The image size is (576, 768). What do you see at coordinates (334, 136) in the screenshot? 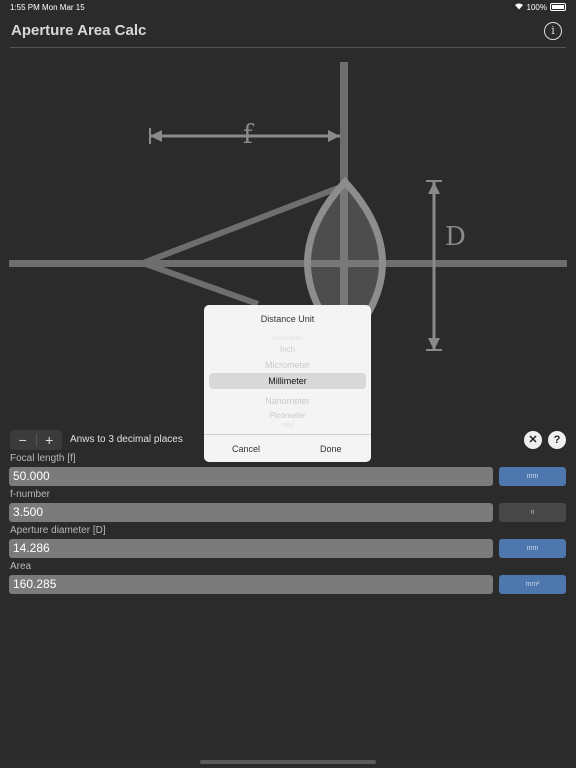
I see `focal-arrow-right-head` at bounding box center [334, 136].